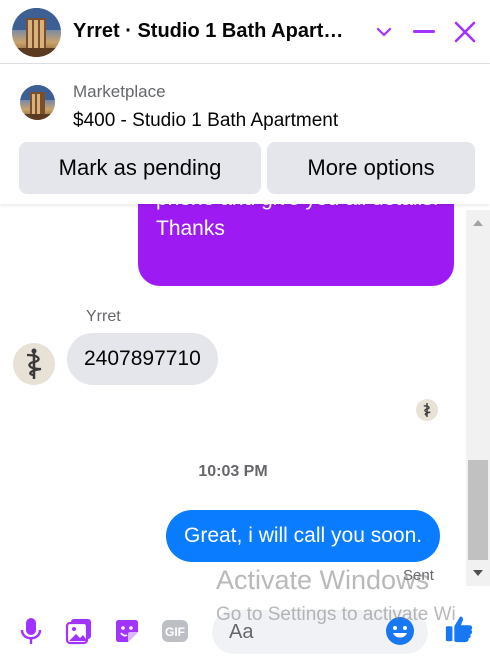 The height and width of the screenshot is (672, 490). Describe the element at coordinates (79, 631) in the screenshot. I see `photo-icon` at that location.